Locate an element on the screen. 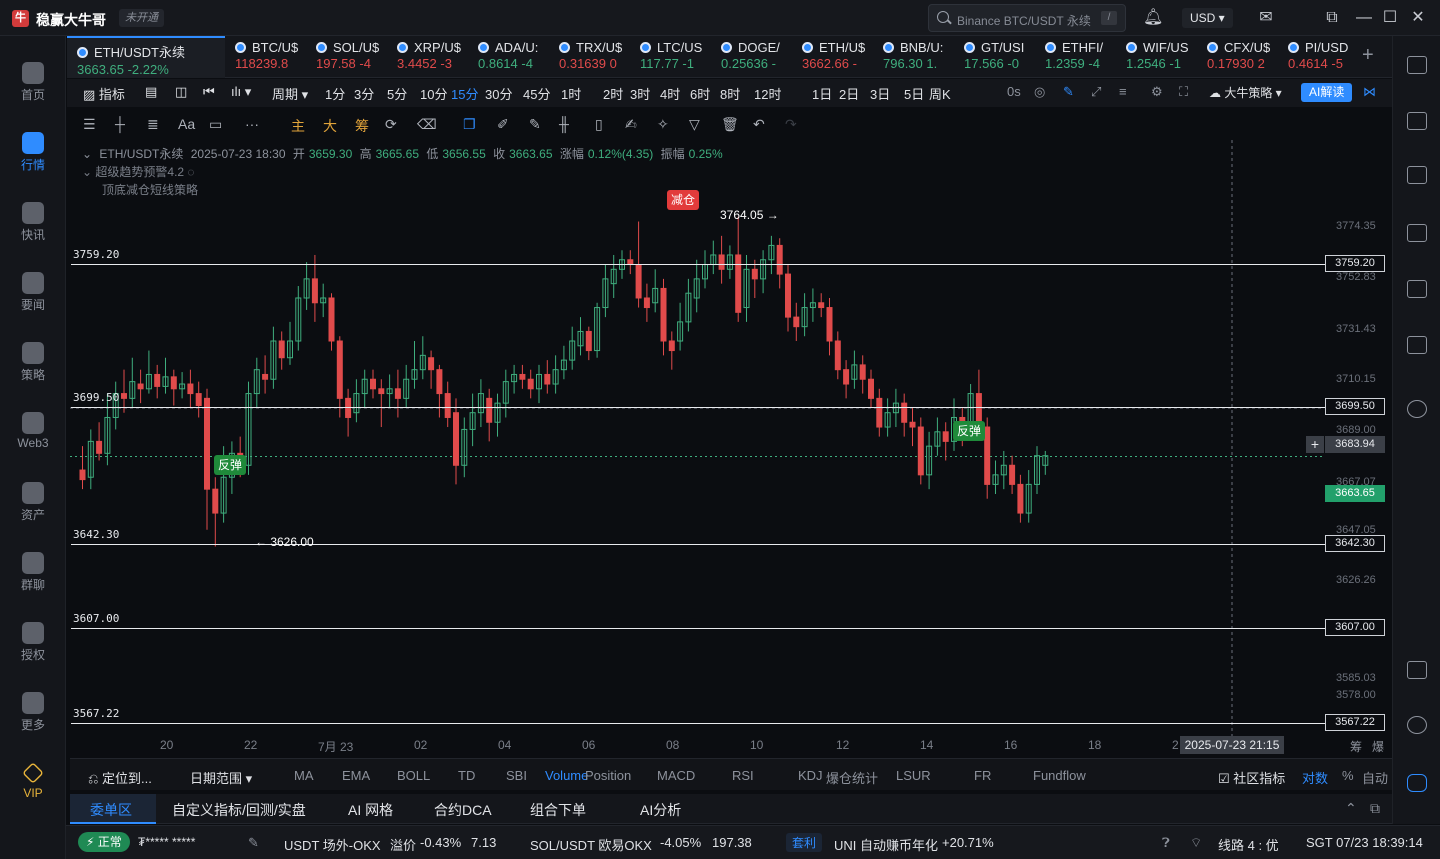 The height and width of the screenshot is (859, 1440). copy-icon: ❐ is located at coordinates (469, 124).